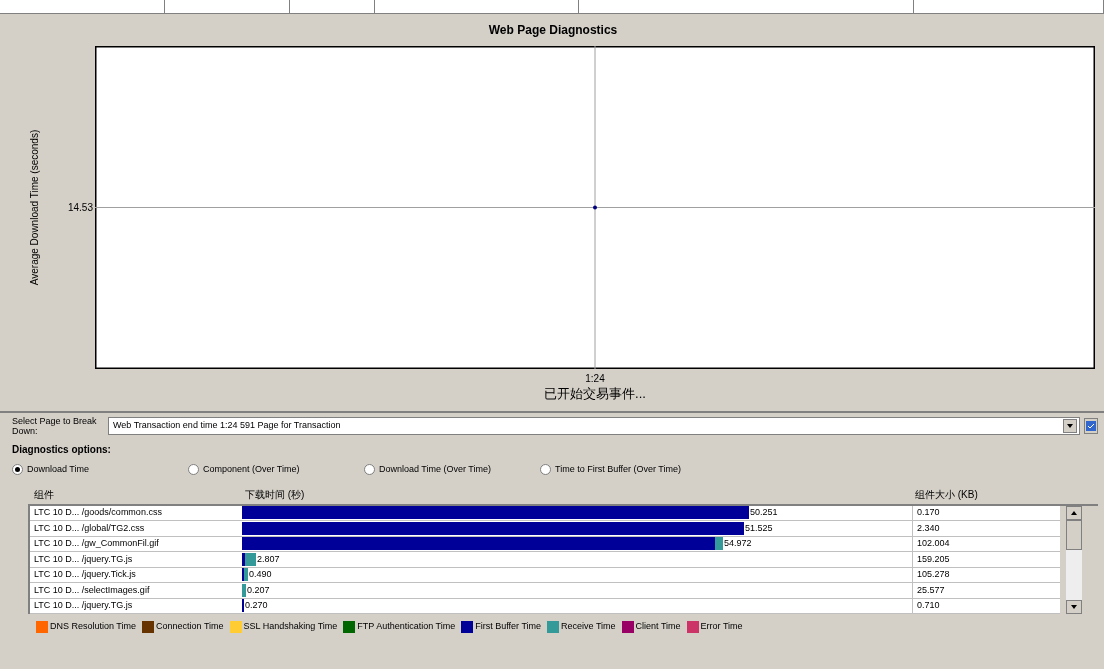 This screenshot has height=669, width=1104. I want to click on down-arrow-icon, so click(1074, 607).